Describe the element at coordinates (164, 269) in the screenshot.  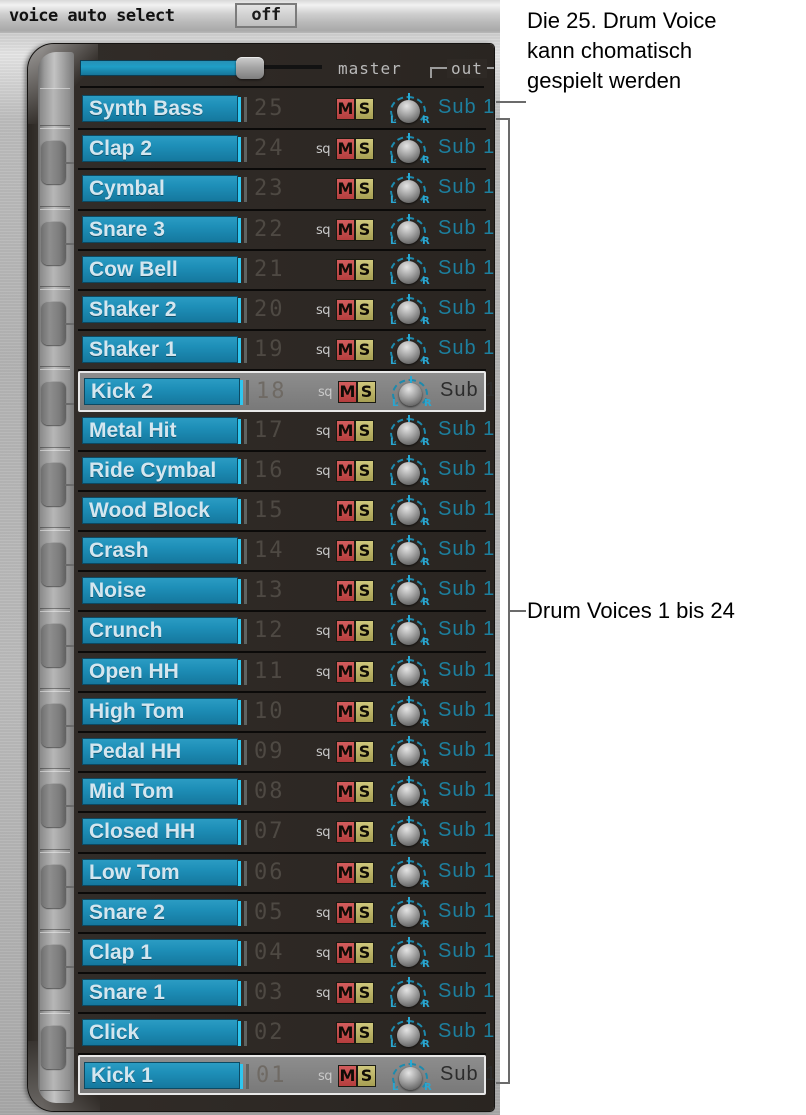
I see `voice-name-field: Cow Bell` at that location.